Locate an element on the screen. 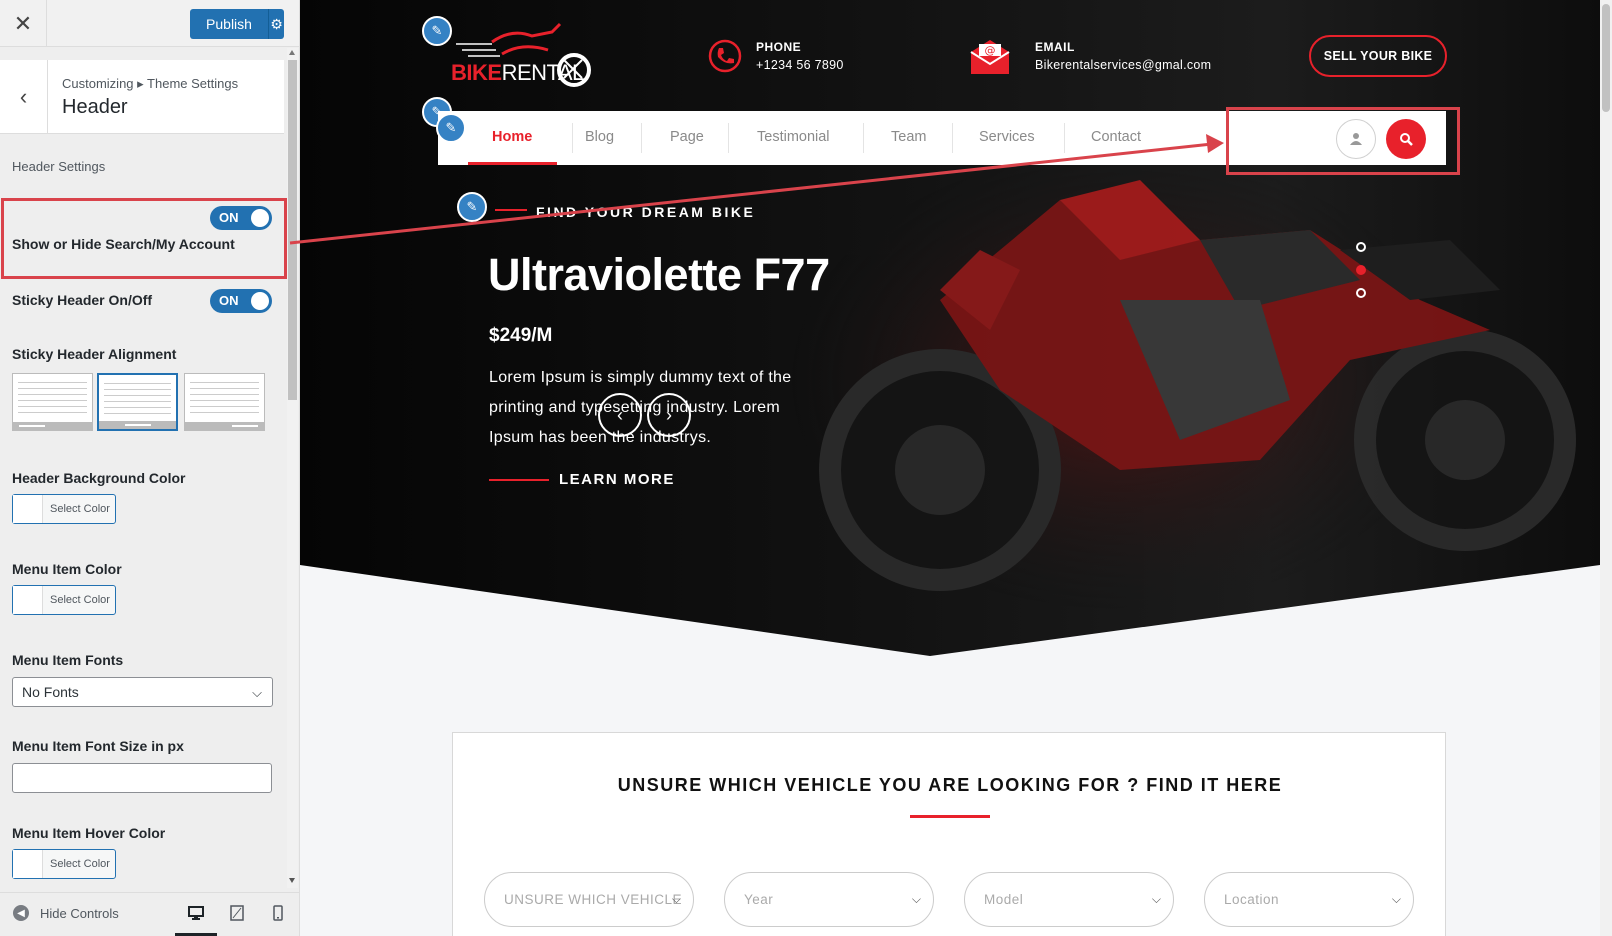 This screenshot has height=936, width=1612. edit-logo-pencil-icon: ✎ is located at coordinates (437, 31).